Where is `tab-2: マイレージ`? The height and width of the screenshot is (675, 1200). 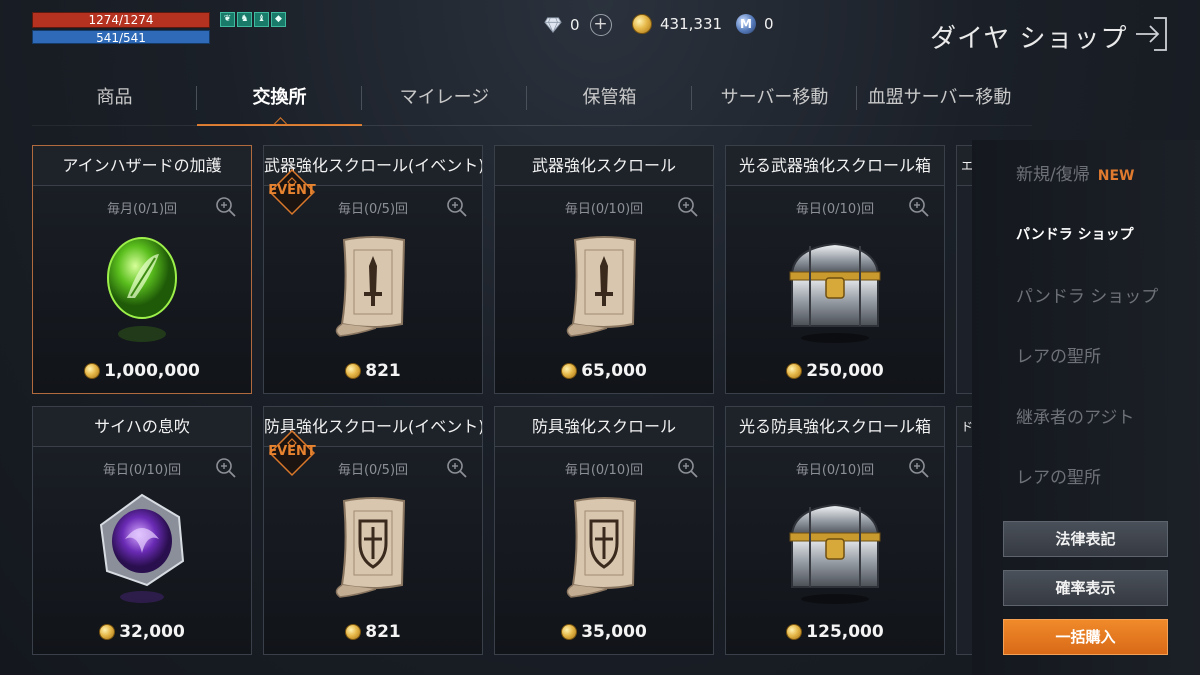 tab-2: マイレージ is located at coordinates (444, 98).